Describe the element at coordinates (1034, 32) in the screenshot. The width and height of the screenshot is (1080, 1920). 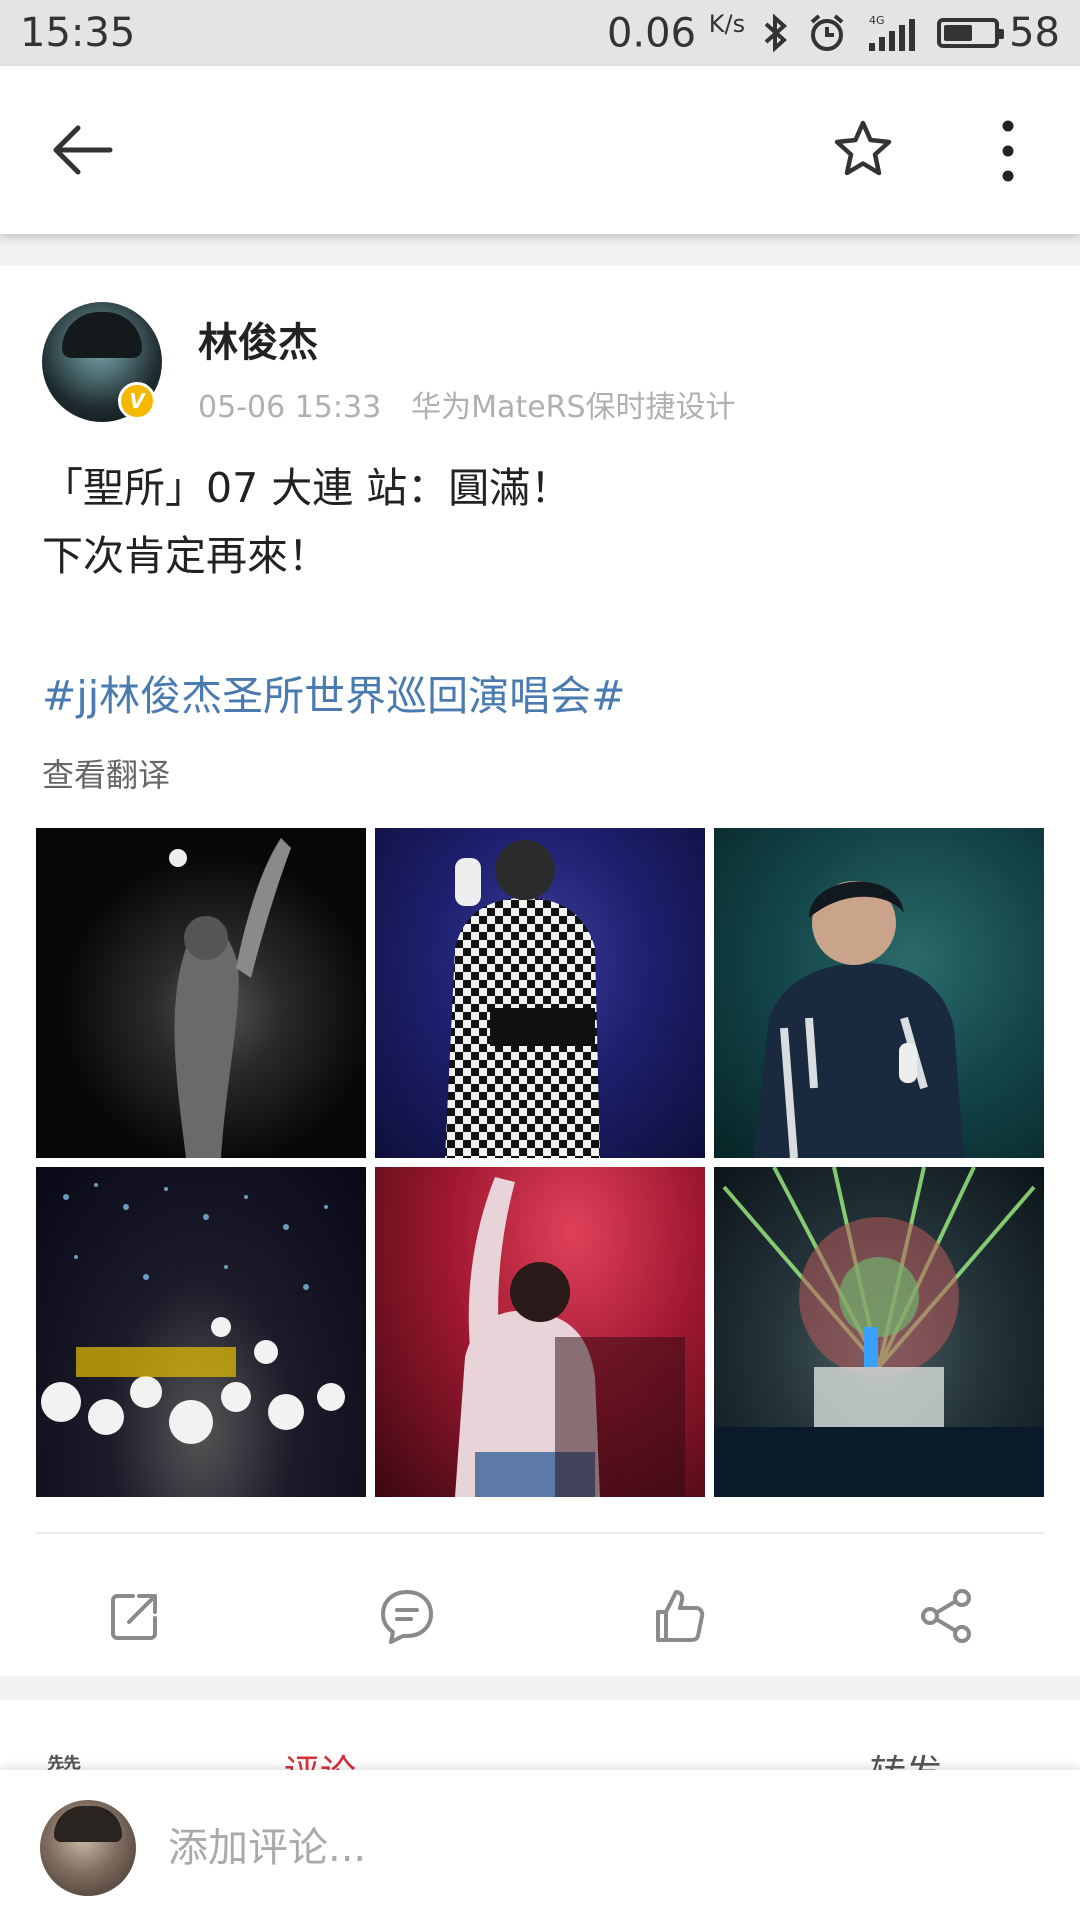
I see `battery-percent: 58` at that location.